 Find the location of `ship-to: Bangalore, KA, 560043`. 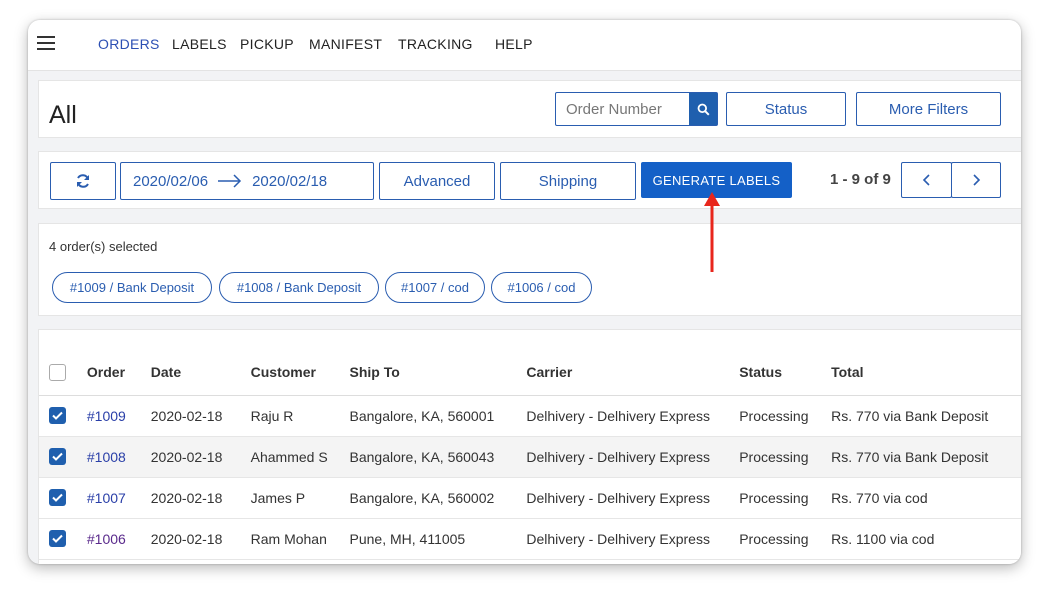

ship-to: Bangalore, KA, 560043 is located at coordinates (438, 457).